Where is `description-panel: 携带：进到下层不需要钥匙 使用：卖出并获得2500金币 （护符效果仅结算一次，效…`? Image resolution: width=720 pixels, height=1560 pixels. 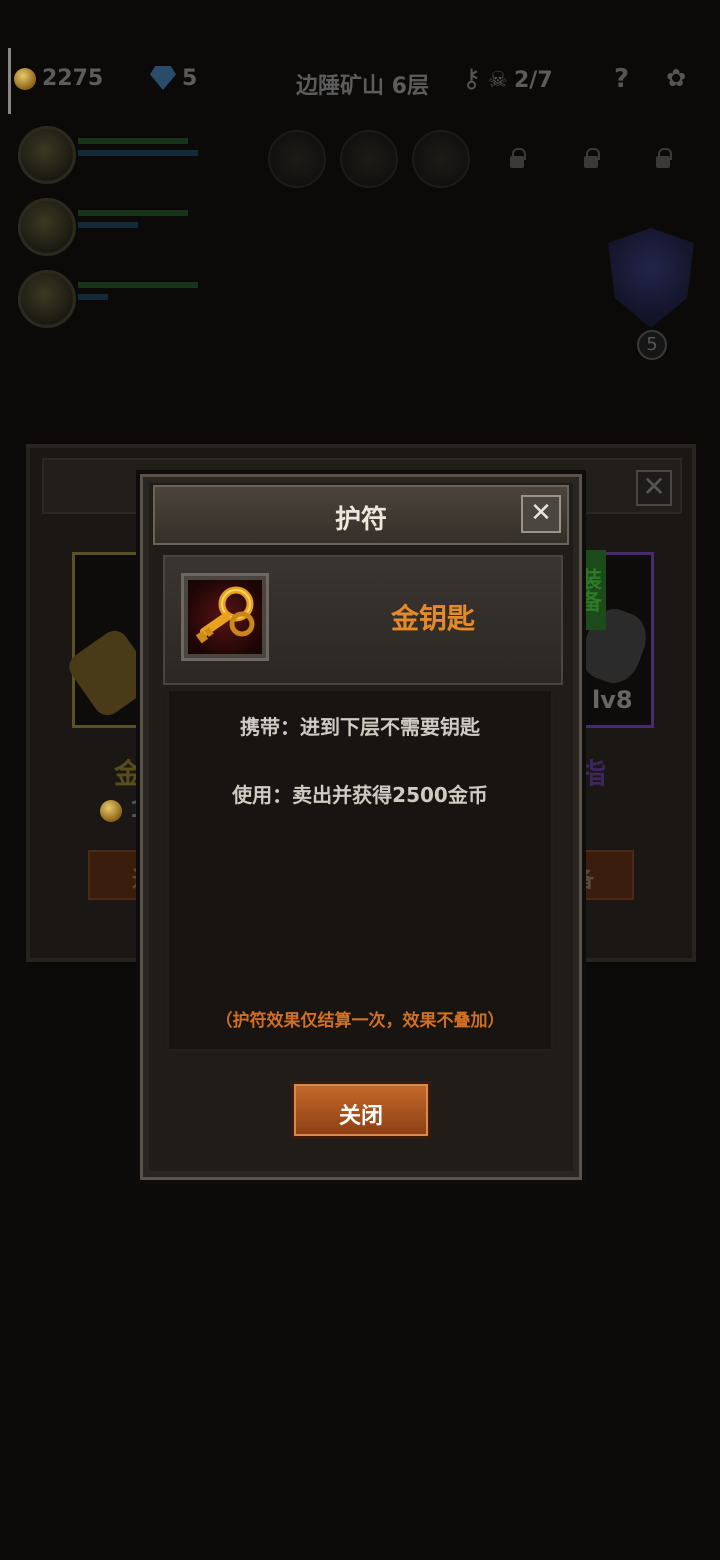
description-panel: 携带：进到下层不需要钥匙 使用：卖出并获得2500金币 （护符效果仅结算一次，效… is located at coordinates (360, 870).